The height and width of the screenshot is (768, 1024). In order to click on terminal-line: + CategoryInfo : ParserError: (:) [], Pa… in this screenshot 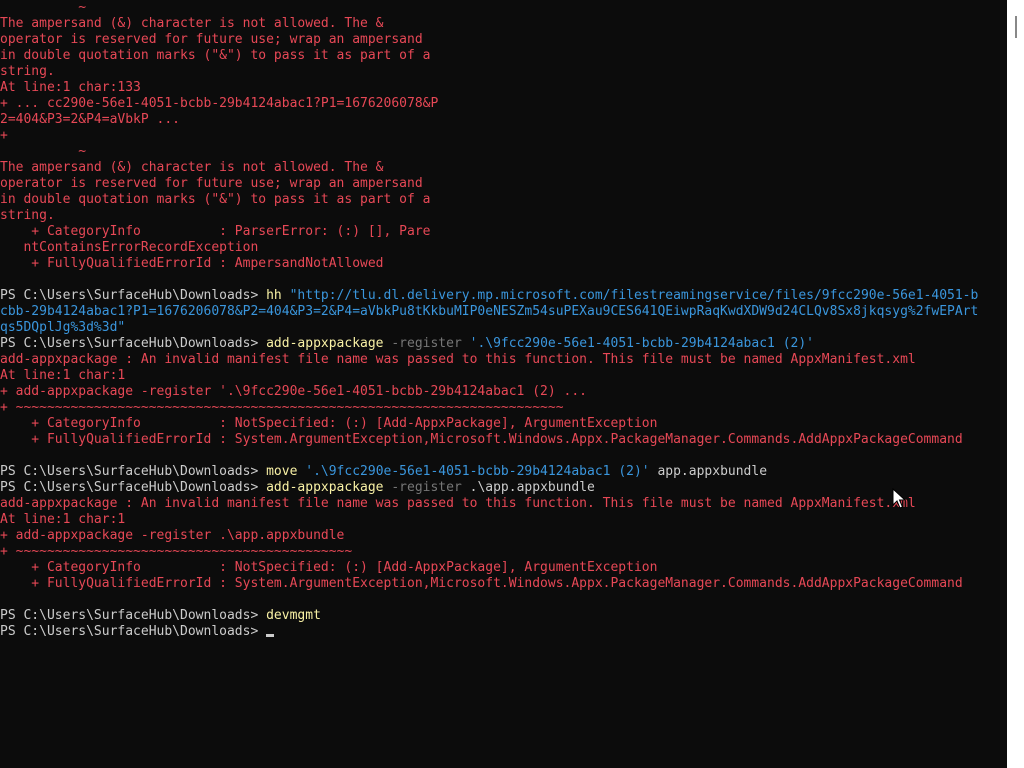, I will do `click(215, 232)`.